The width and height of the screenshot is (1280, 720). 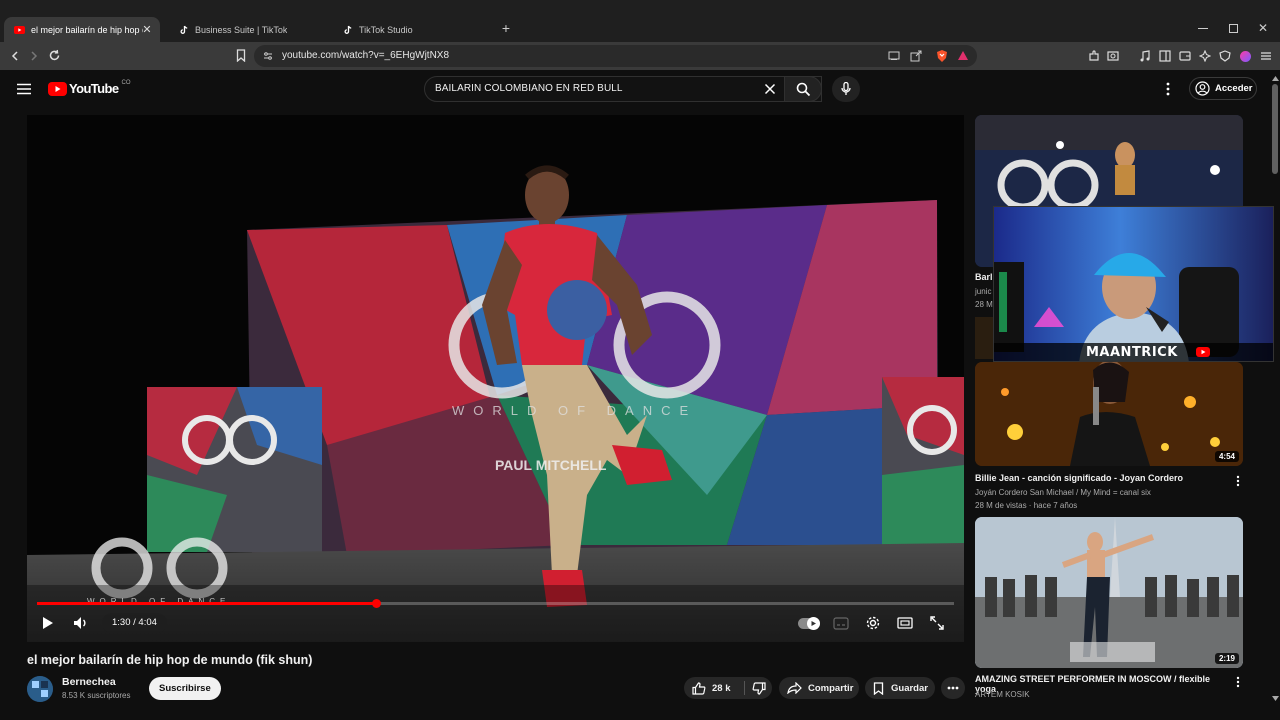 What do you see at coordinates (953, 688) in the screenshot?
I see `more-actions-button` at bounding box center [953, 688].